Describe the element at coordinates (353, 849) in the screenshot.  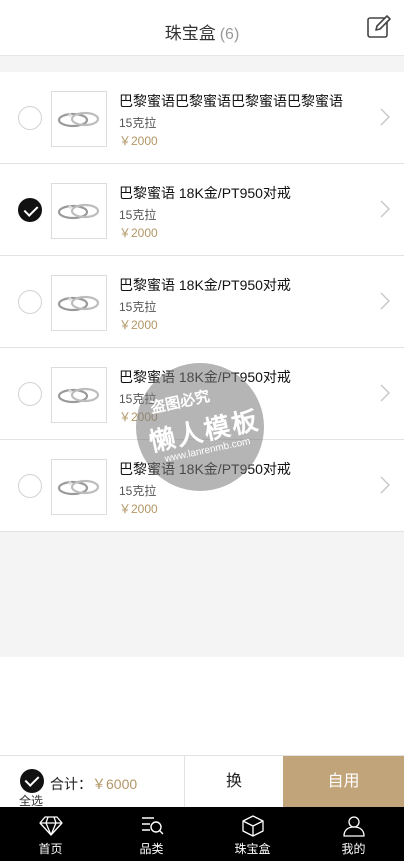
I see `tab-mine-label: 我的` at that location.